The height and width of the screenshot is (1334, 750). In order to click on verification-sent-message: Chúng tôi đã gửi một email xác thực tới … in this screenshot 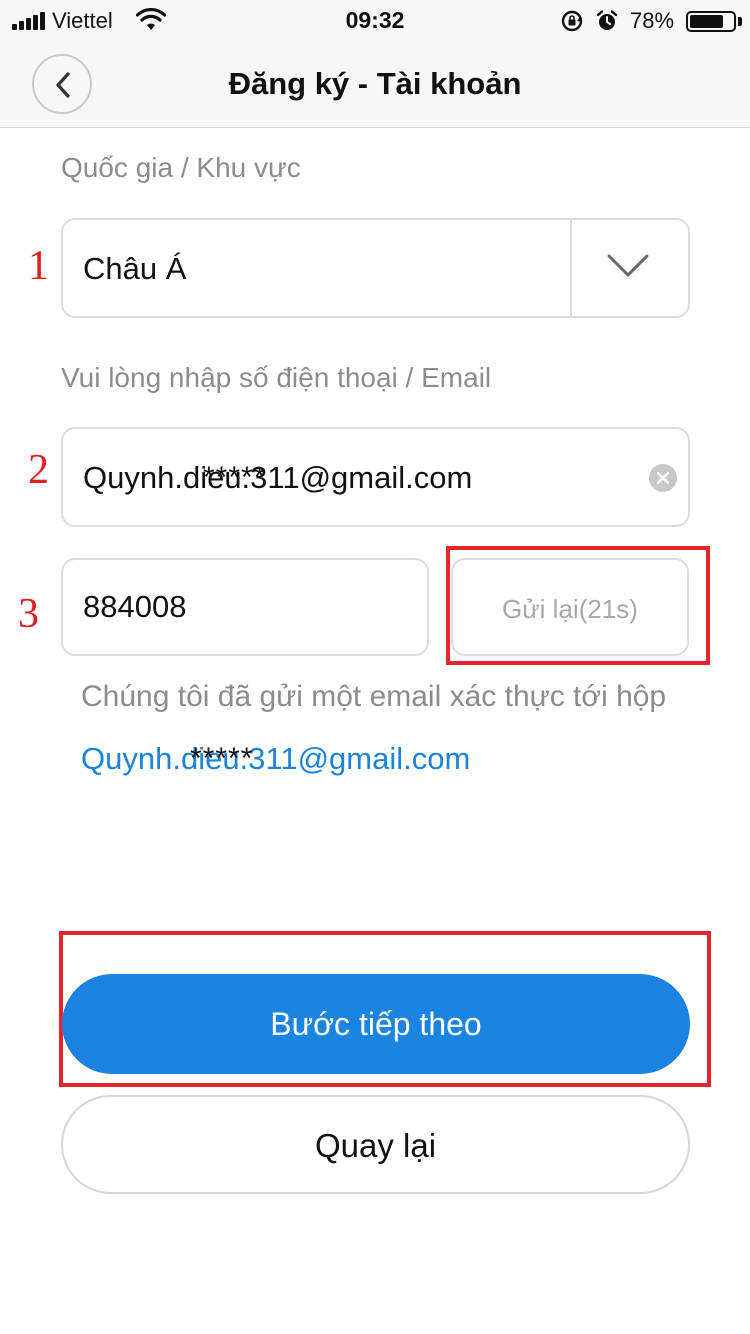, I will do `click(374, 696)`.